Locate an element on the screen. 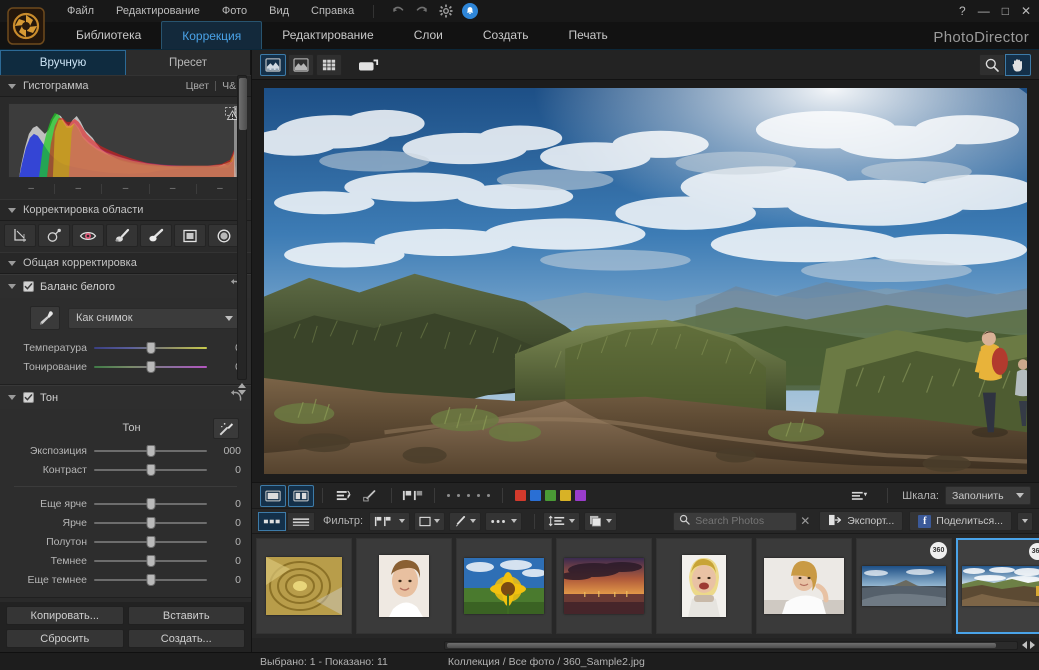 The height and width of the screenshot is (670, 1039). filmstrip-scroll-thumb is located at coordinates (722, 645).